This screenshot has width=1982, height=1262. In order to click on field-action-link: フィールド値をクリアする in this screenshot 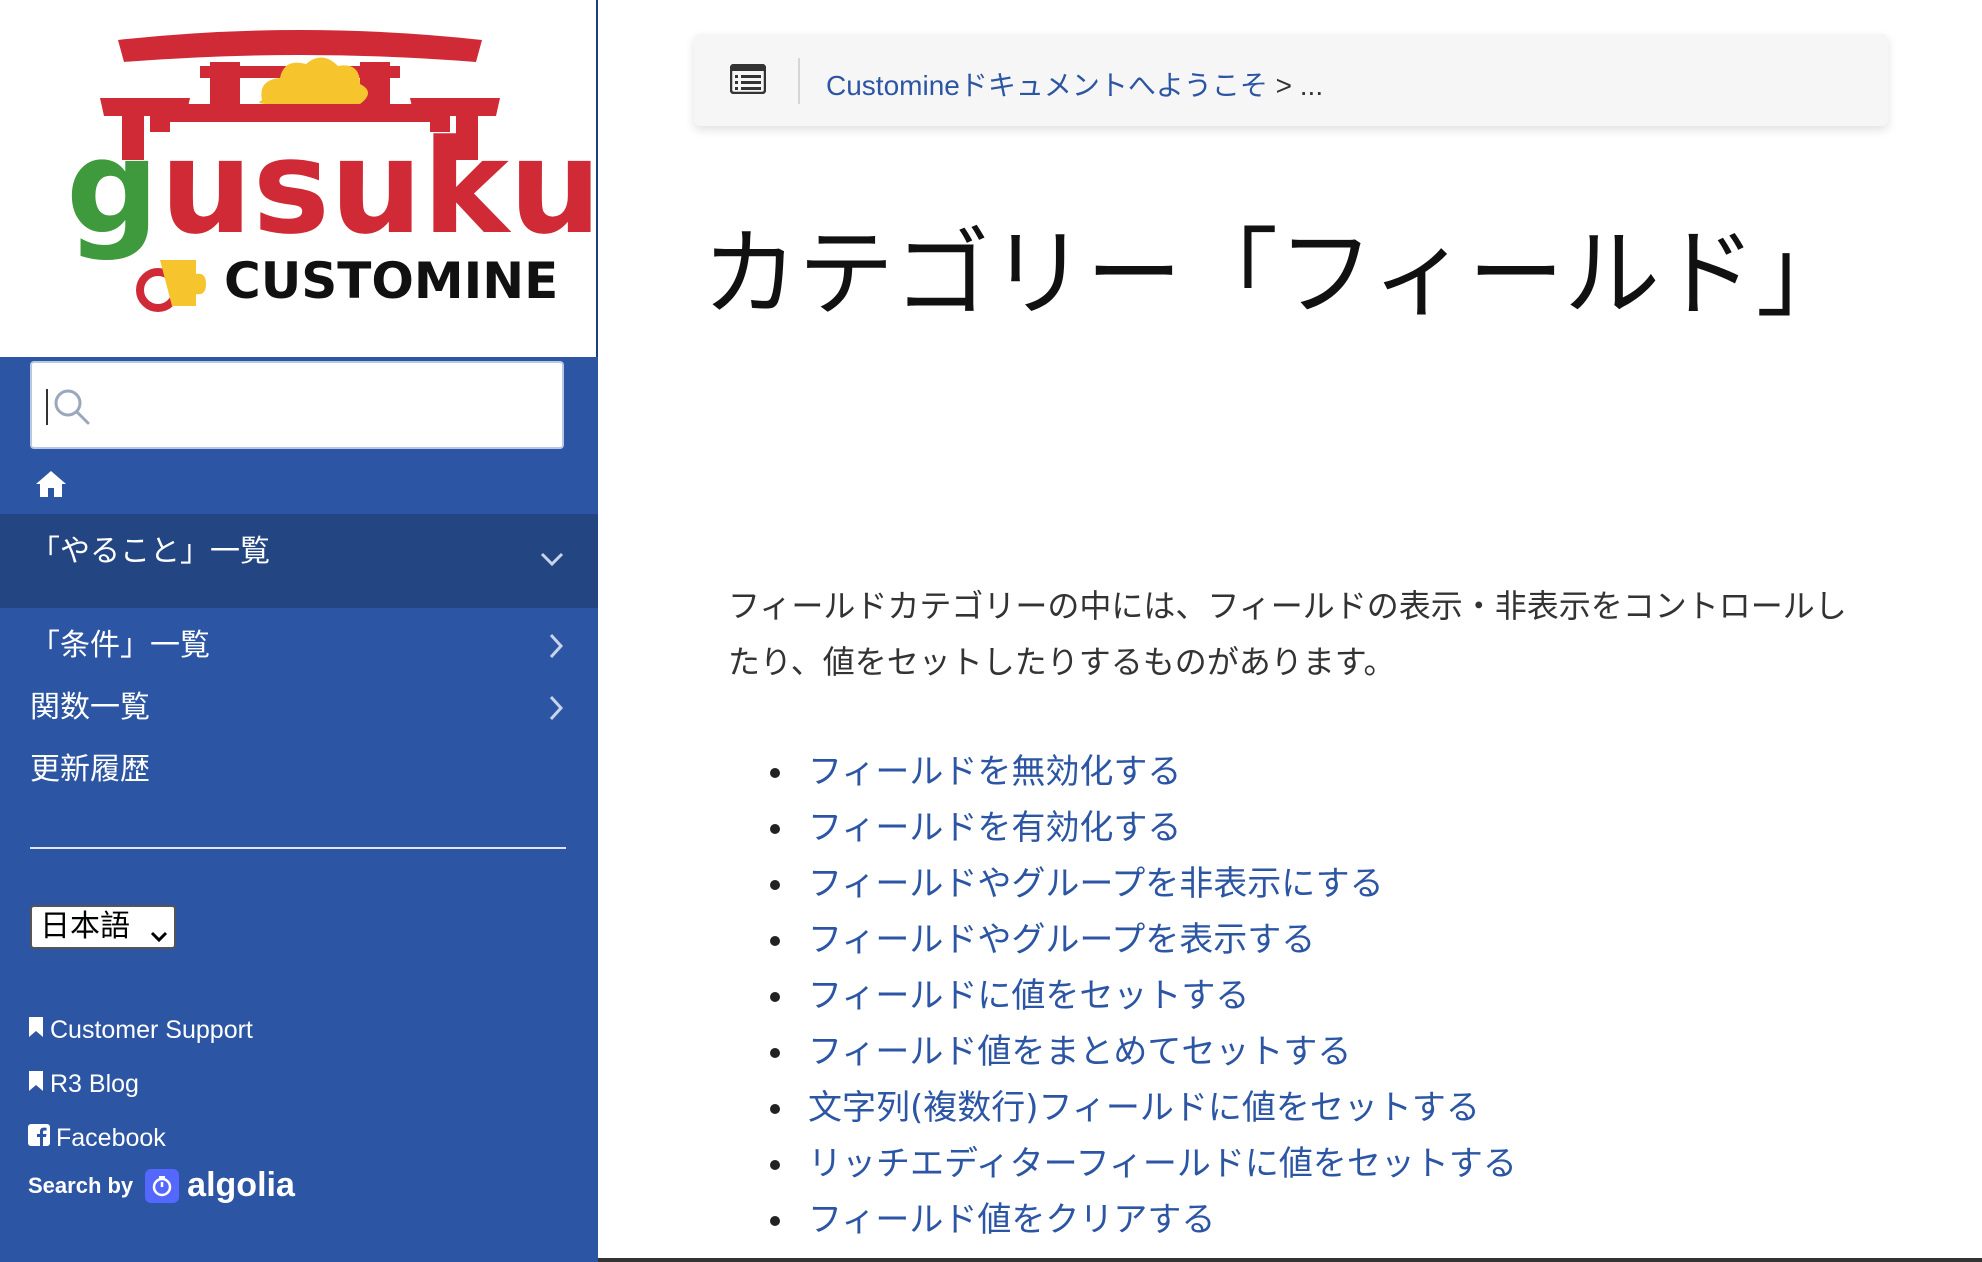, I will do `click(1011, 1220)`.